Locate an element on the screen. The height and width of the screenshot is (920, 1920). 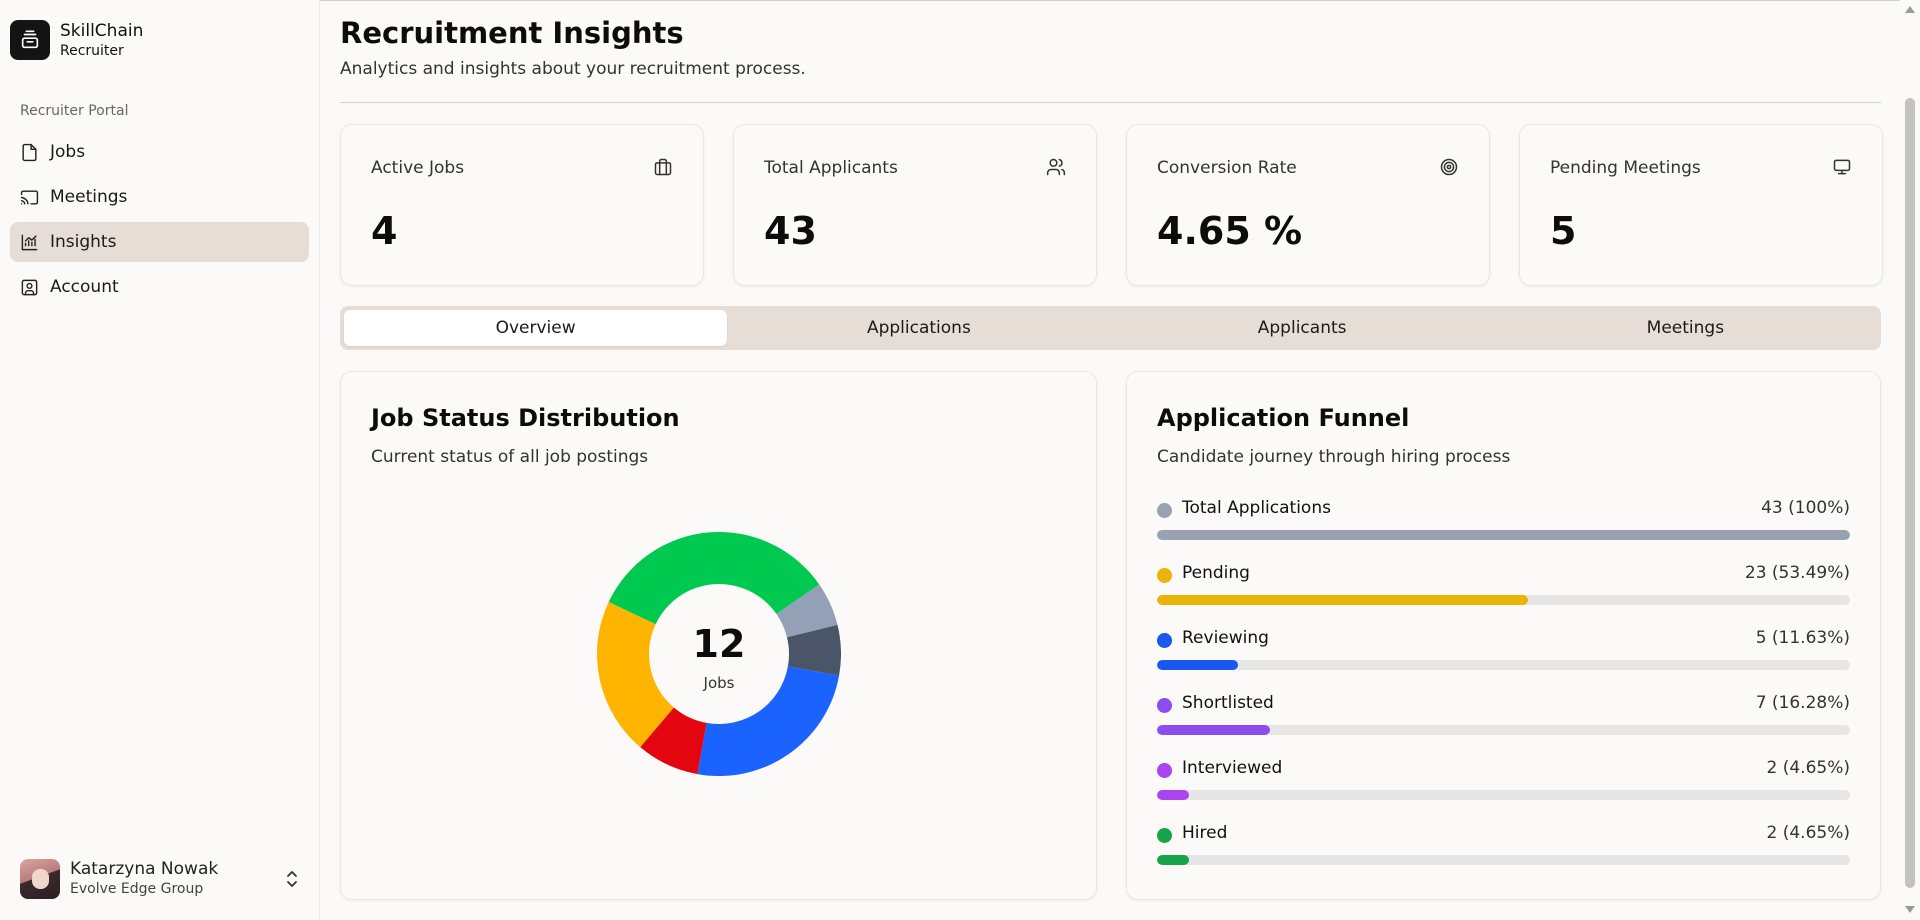
funnel-value: 7 (16.28%) is located at coordinates (1802, 703).